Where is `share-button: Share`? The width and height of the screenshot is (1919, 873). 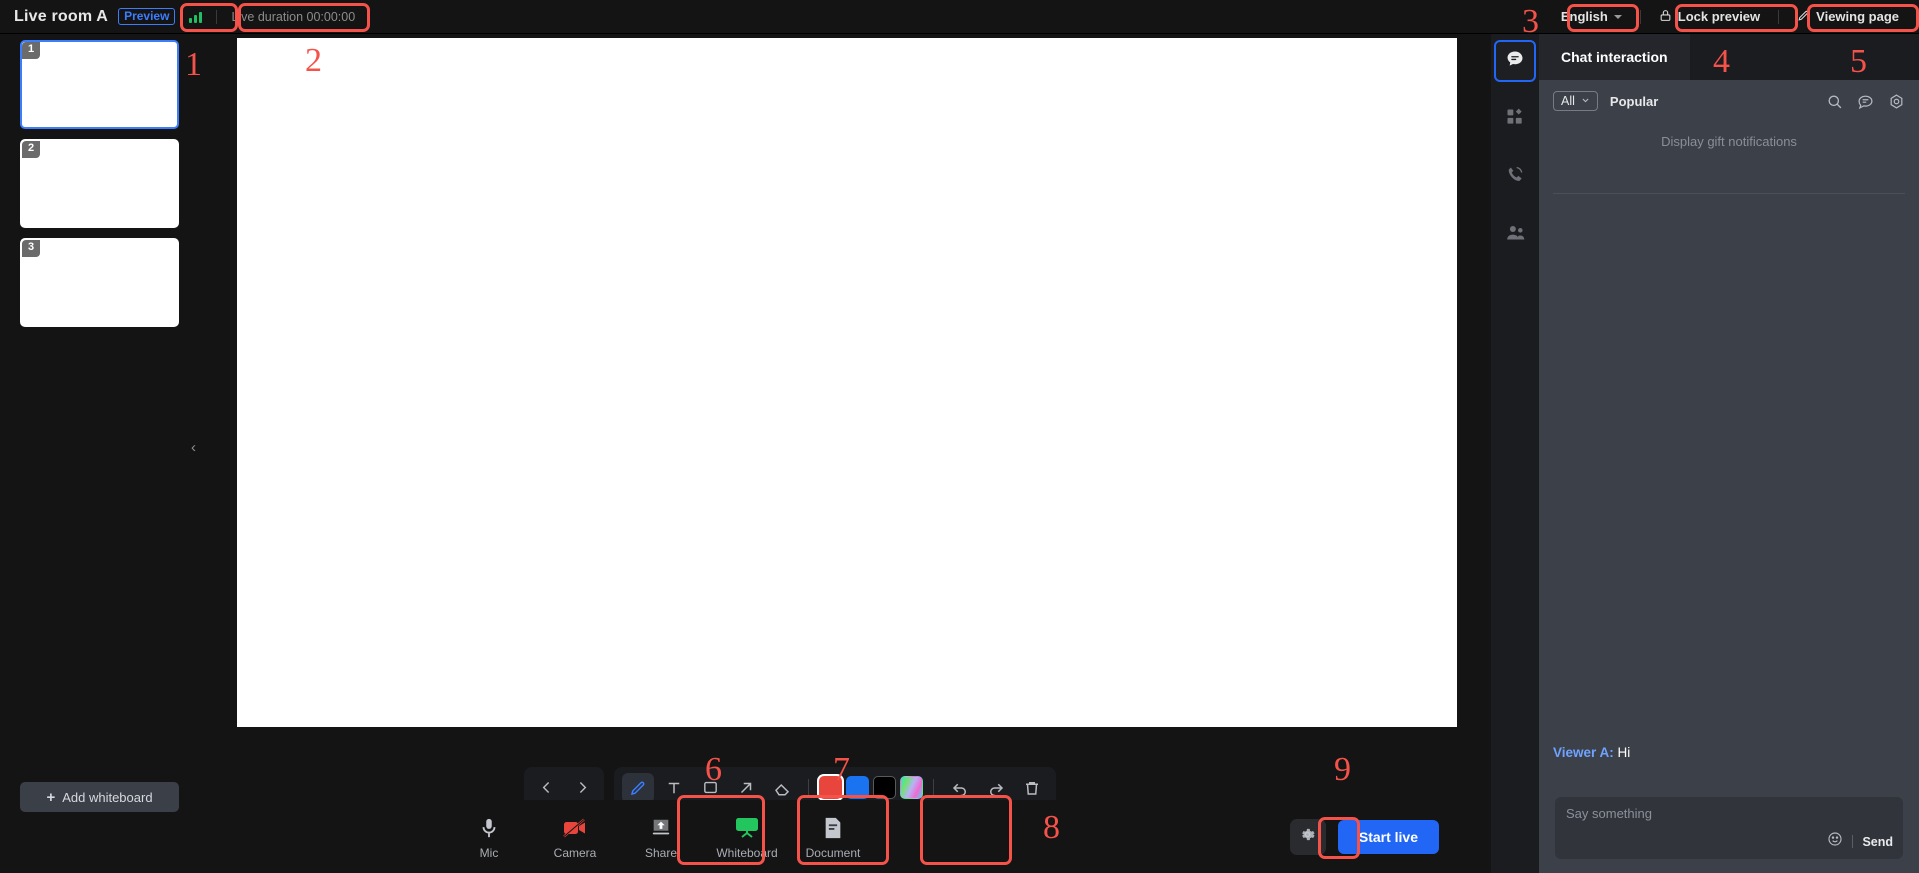 share-button: Share is located at coordinates (661, 836).